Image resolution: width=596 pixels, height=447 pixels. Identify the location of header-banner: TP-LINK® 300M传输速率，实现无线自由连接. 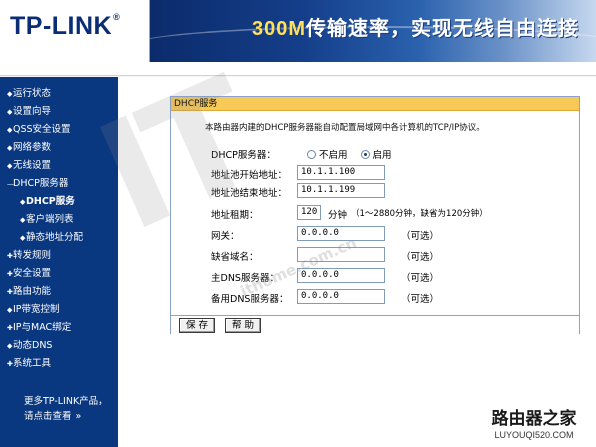
(298, 31).